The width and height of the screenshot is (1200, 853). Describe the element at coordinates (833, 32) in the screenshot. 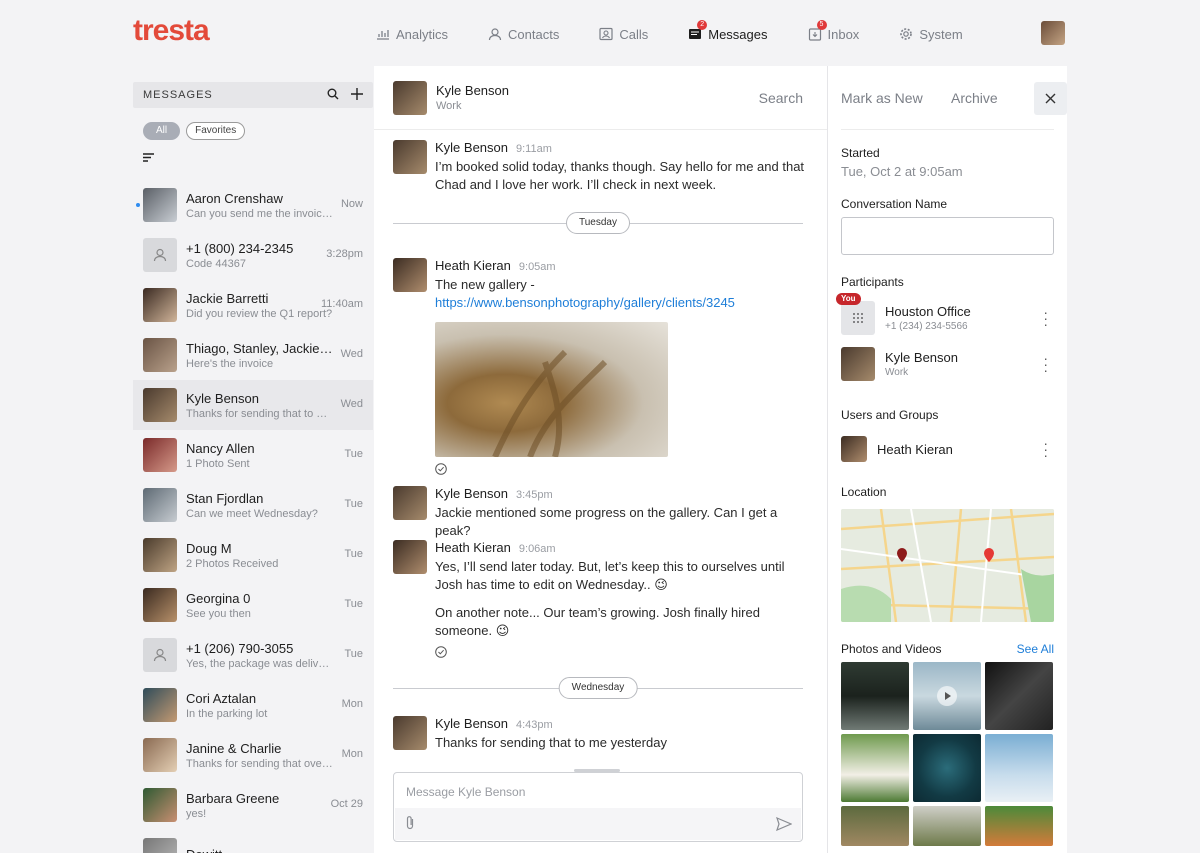

I see `nav-inbox: 5 Inbox` at that location.